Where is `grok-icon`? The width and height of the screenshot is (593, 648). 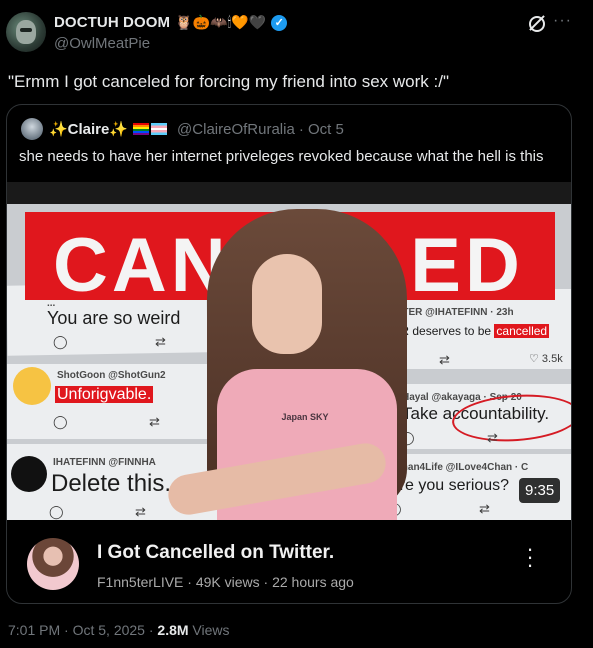 grok-icon is located at coordinates (537, 24).